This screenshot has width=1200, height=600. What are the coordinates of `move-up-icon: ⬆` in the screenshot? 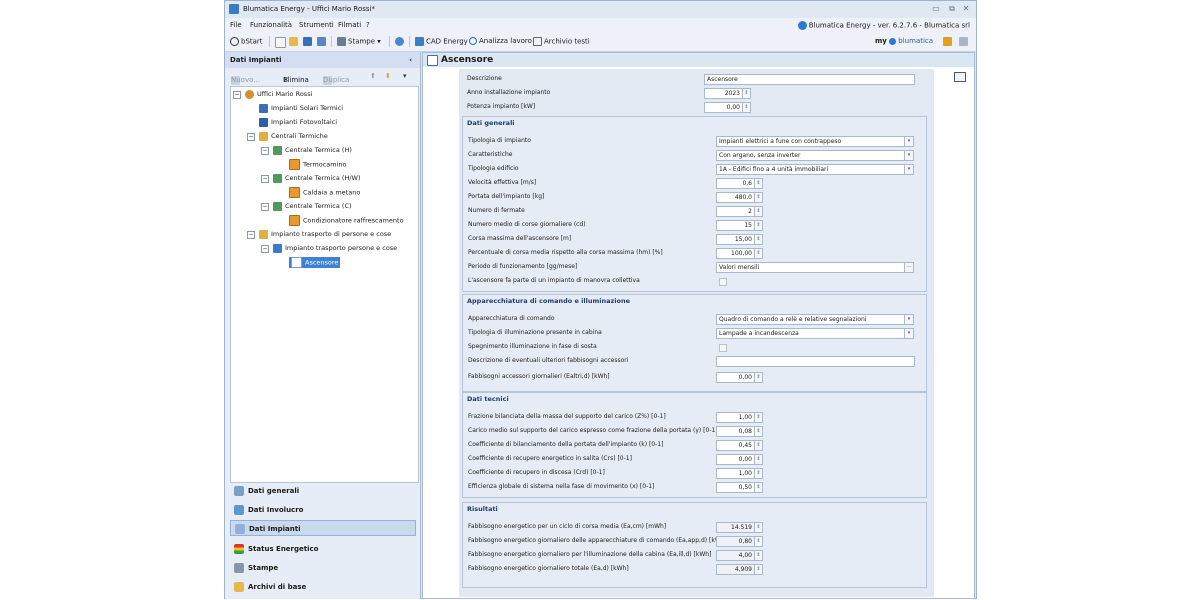 It's located at (373, 76).